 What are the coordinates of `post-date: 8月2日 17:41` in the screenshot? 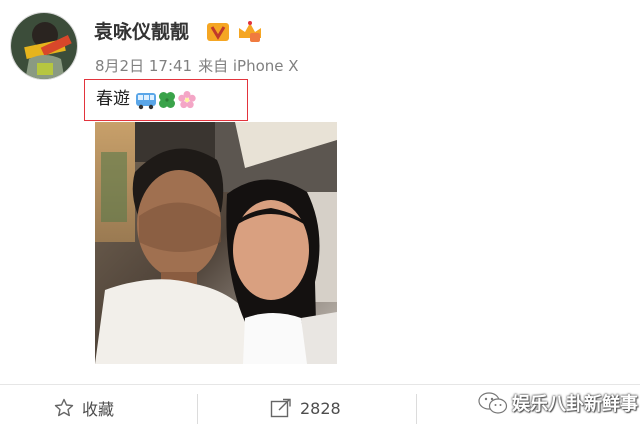 It's located at (143, 66).